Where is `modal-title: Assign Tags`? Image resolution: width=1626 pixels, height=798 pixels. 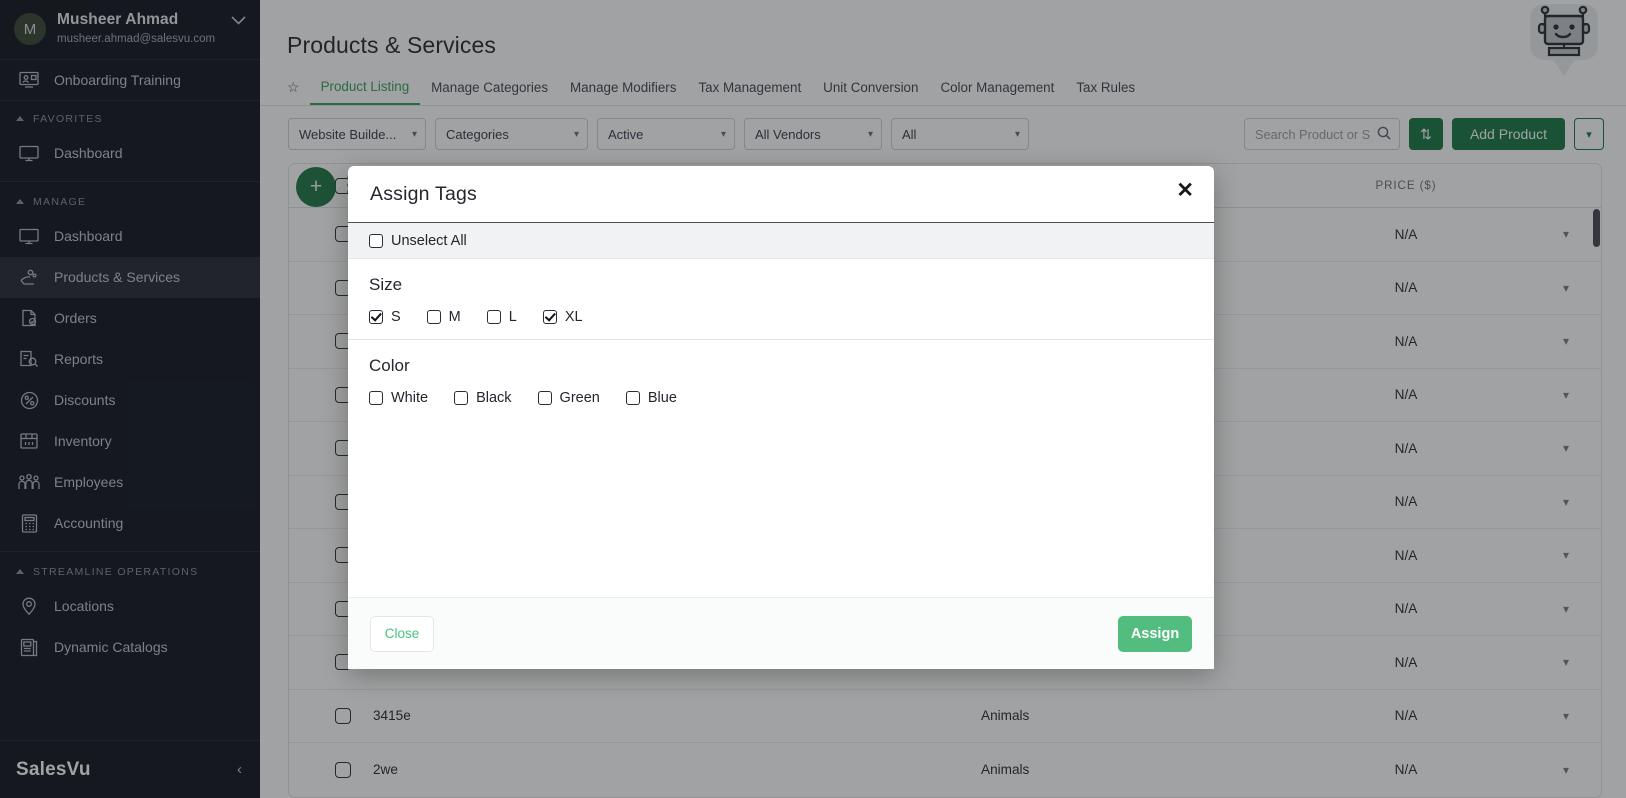 modal-title: Assign Tags is located at coordinates (423, 193).